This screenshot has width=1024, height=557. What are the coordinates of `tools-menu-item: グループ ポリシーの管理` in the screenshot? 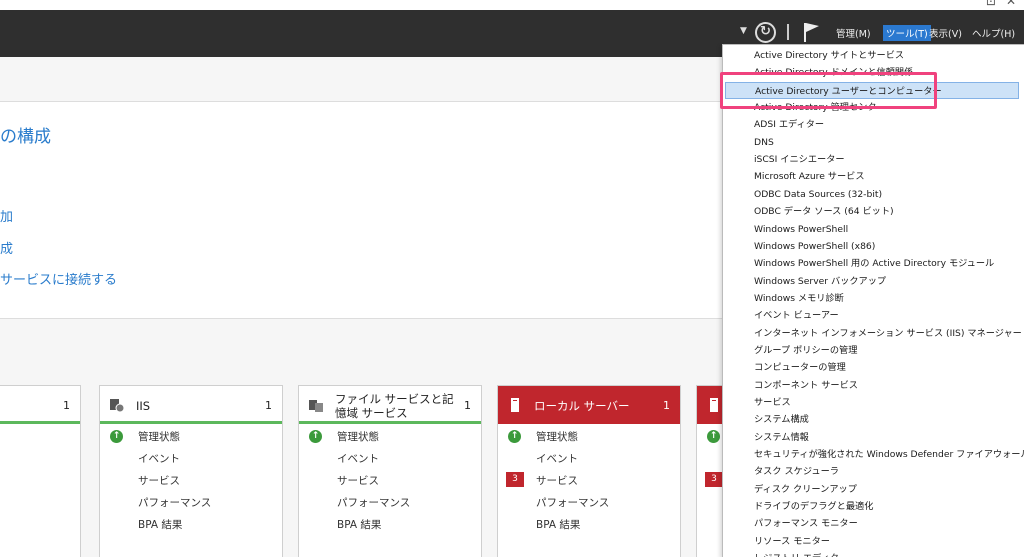 It's located at (805, 350).